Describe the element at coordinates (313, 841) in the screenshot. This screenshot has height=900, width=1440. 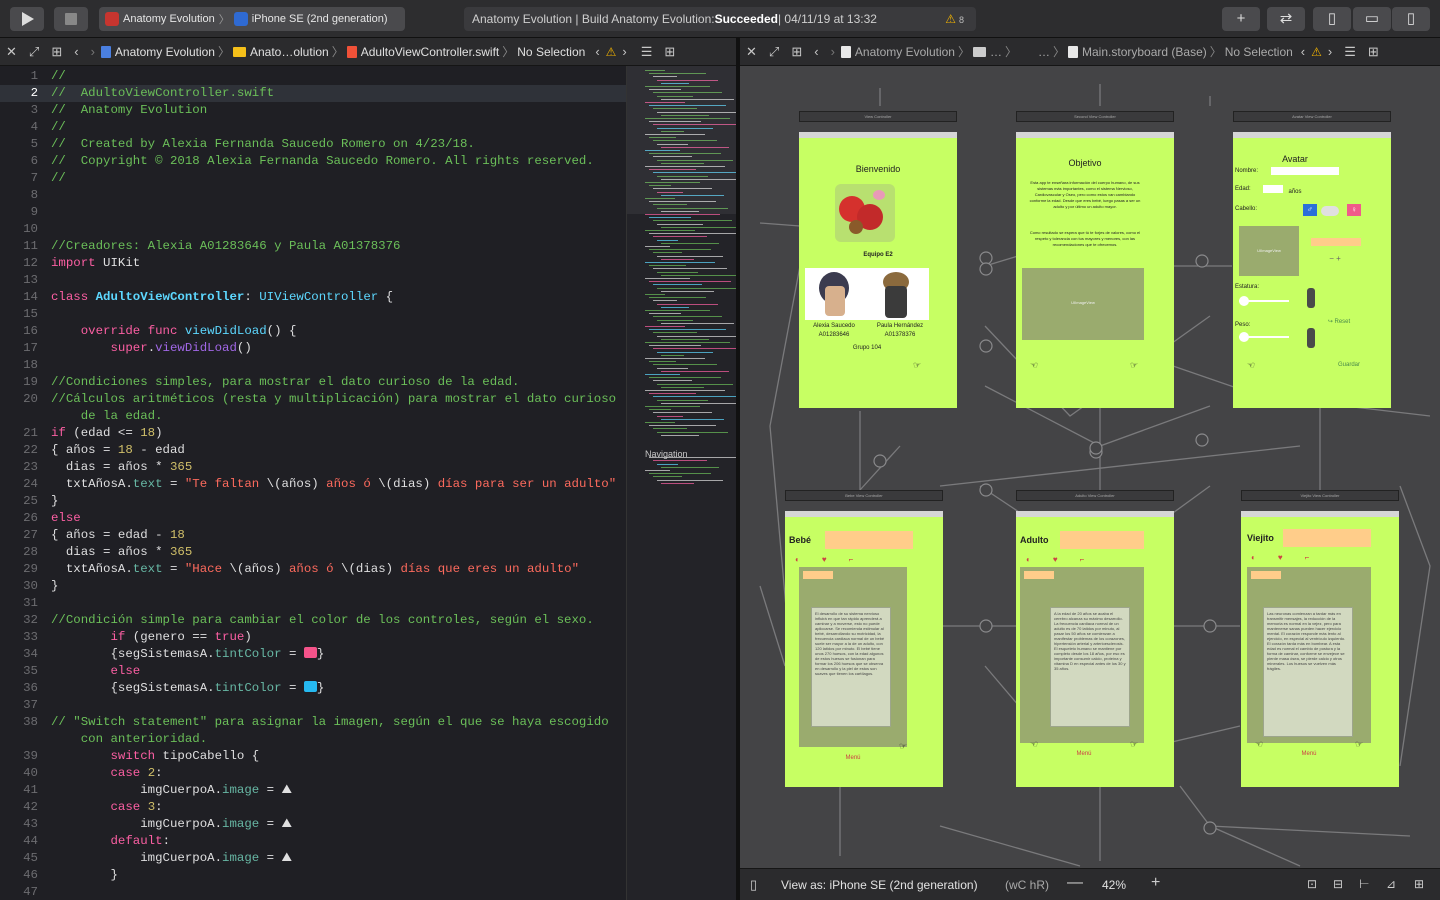
I see `code-line: 44 default:` at that location.